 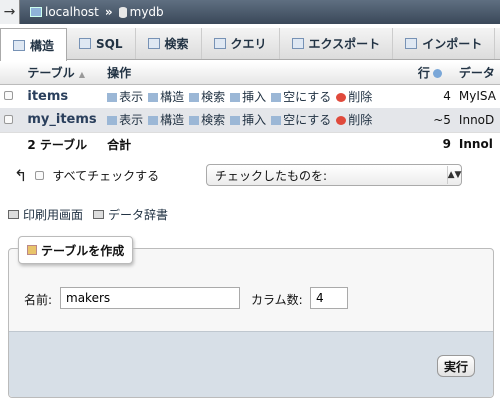 What do you see at coordinates (477, 120) in the screenshot?
I see `table-type: InnoD` at bounding box center [477, 120].